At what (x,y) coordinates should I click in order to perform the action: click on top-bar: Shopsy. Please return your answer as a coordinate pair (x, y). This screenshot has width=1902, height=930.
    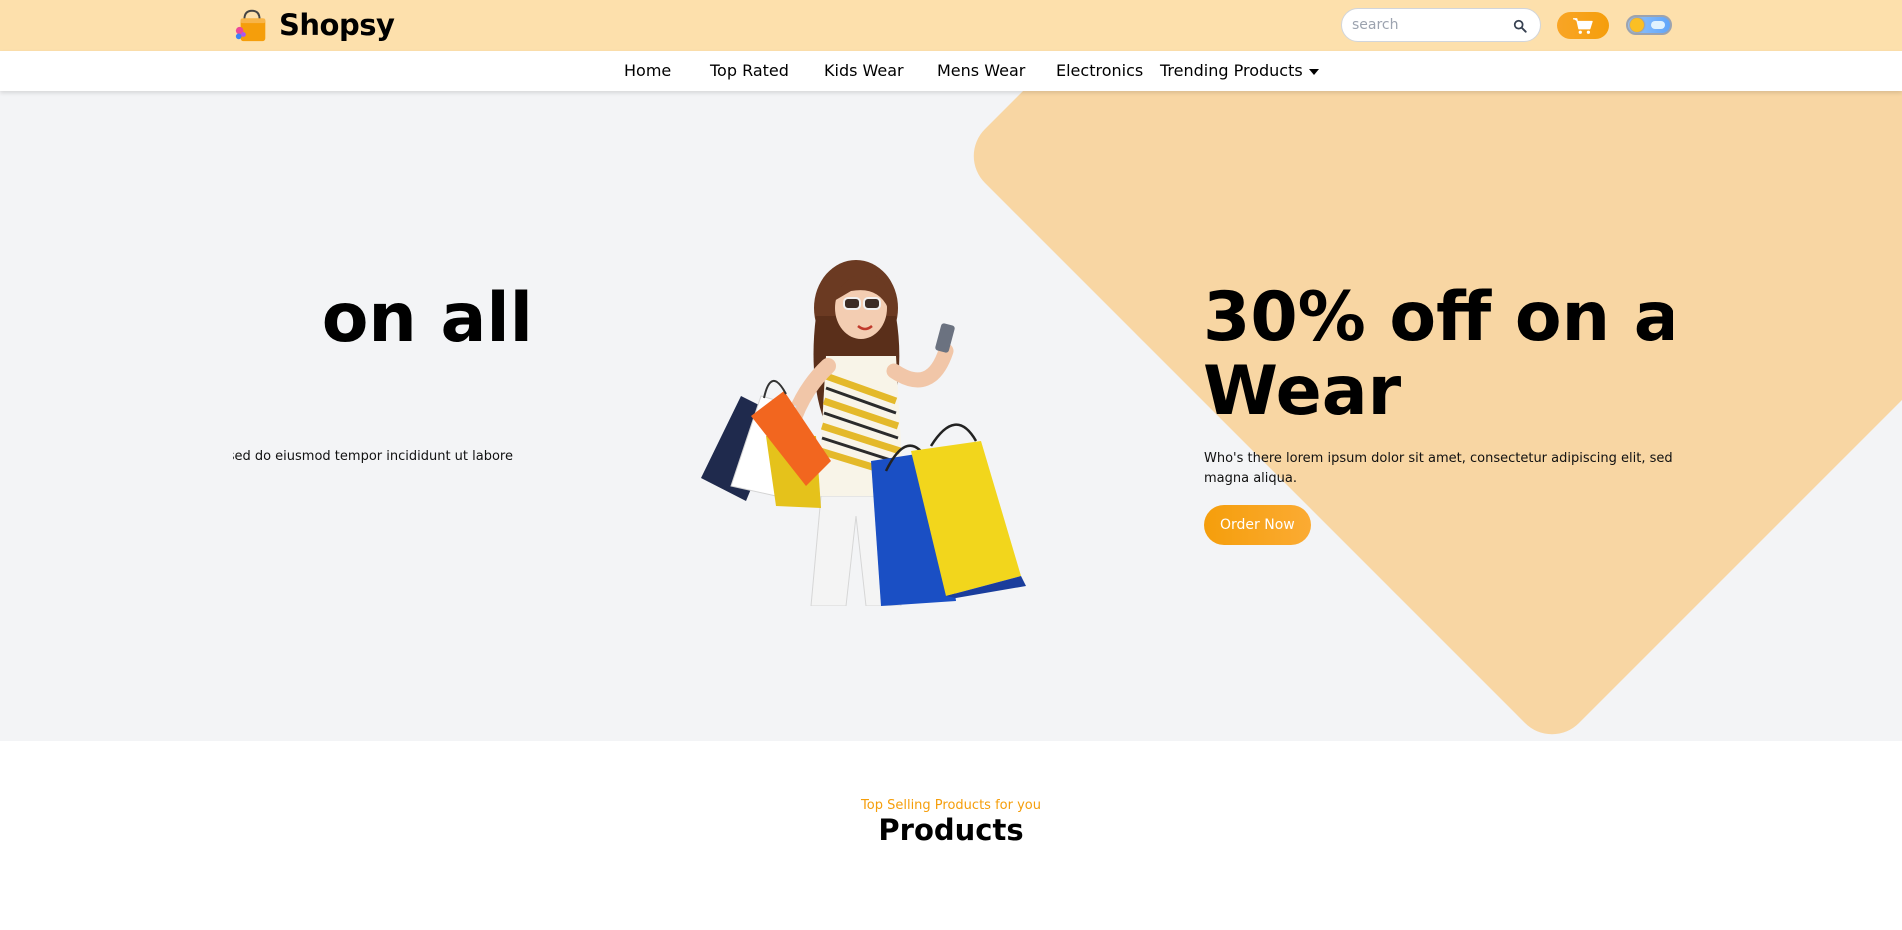
    Looking at the image, I should click on (951, 25).